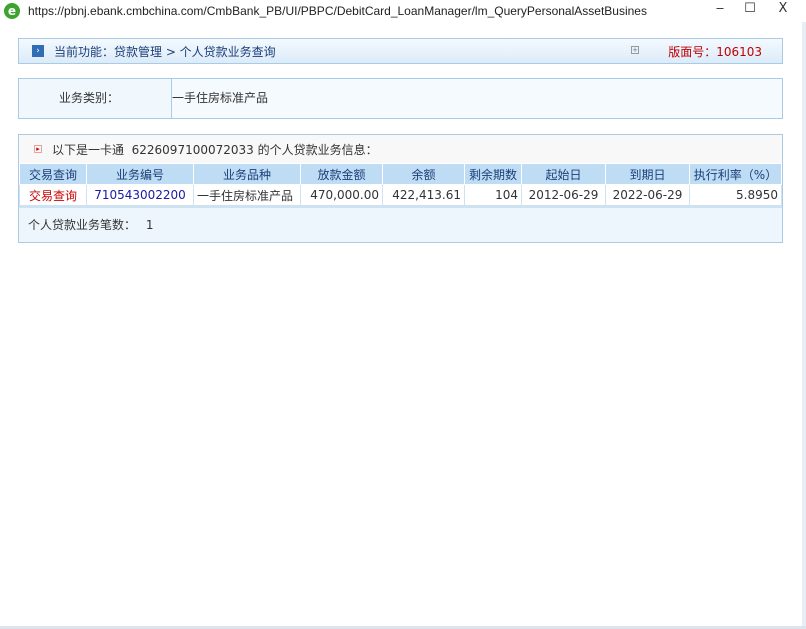 Image resolution: width=806 pixels, height=629 pixels. What do you see at coordinates (423, 195) in the screenshot?
I see `balance: 422,413.61` at bounding box center [423, 195].